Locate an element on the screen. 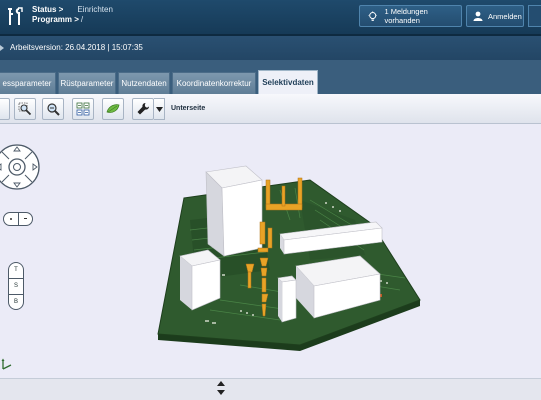 This screenshot has height=400, width=541. bottom-bar is located at coordinates (270, 389).